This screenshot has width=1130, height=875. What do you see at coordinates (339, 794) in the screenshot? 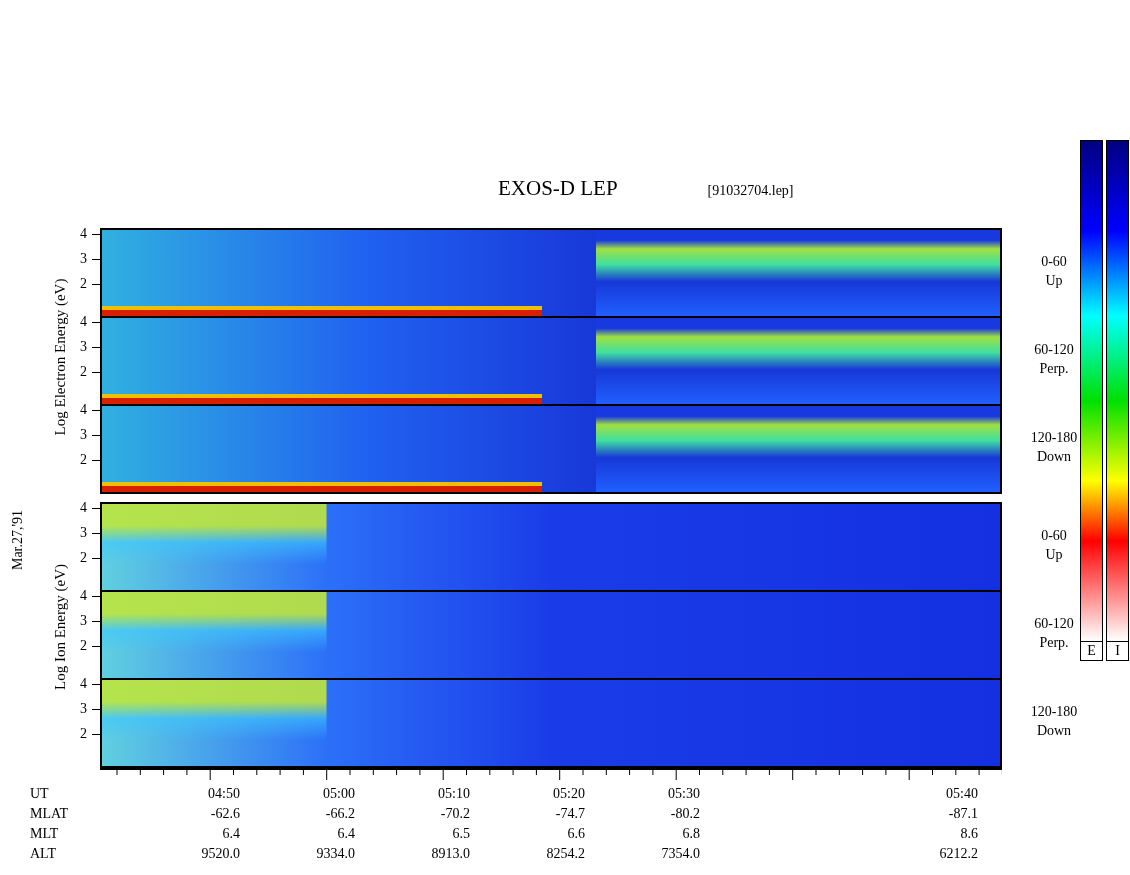
I see `table-cell-text: 05:00` at bounding box center [339, 794].